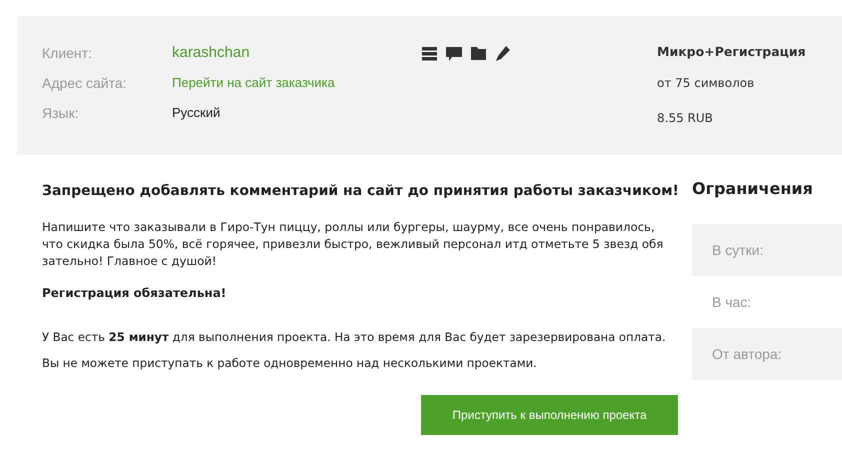  What do you see at coordinates (753, 189) in the screenshot?
I see `limits-heading: Ограничения` at bounding box center [753, 189].